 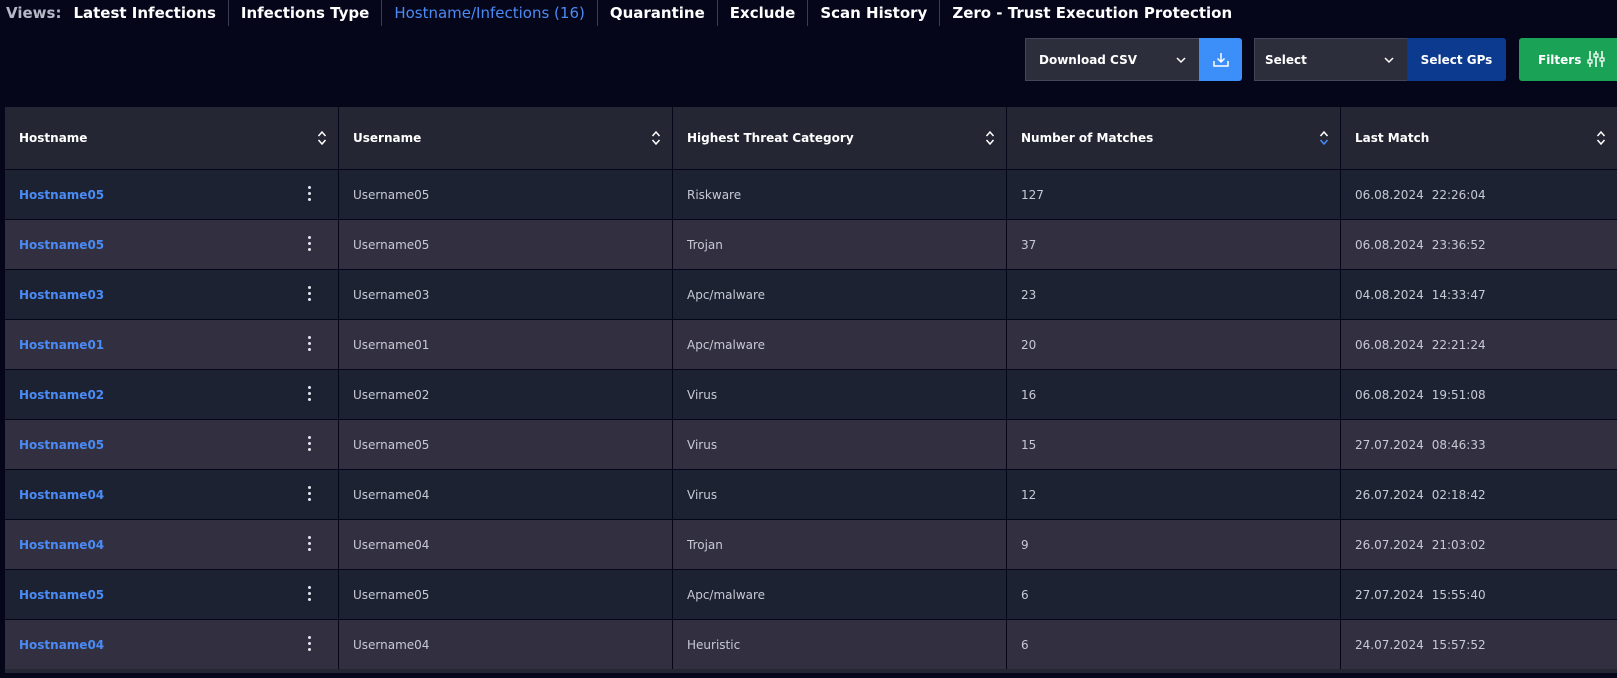 I want to click on table-footer-border, so click(x=811, y=671).